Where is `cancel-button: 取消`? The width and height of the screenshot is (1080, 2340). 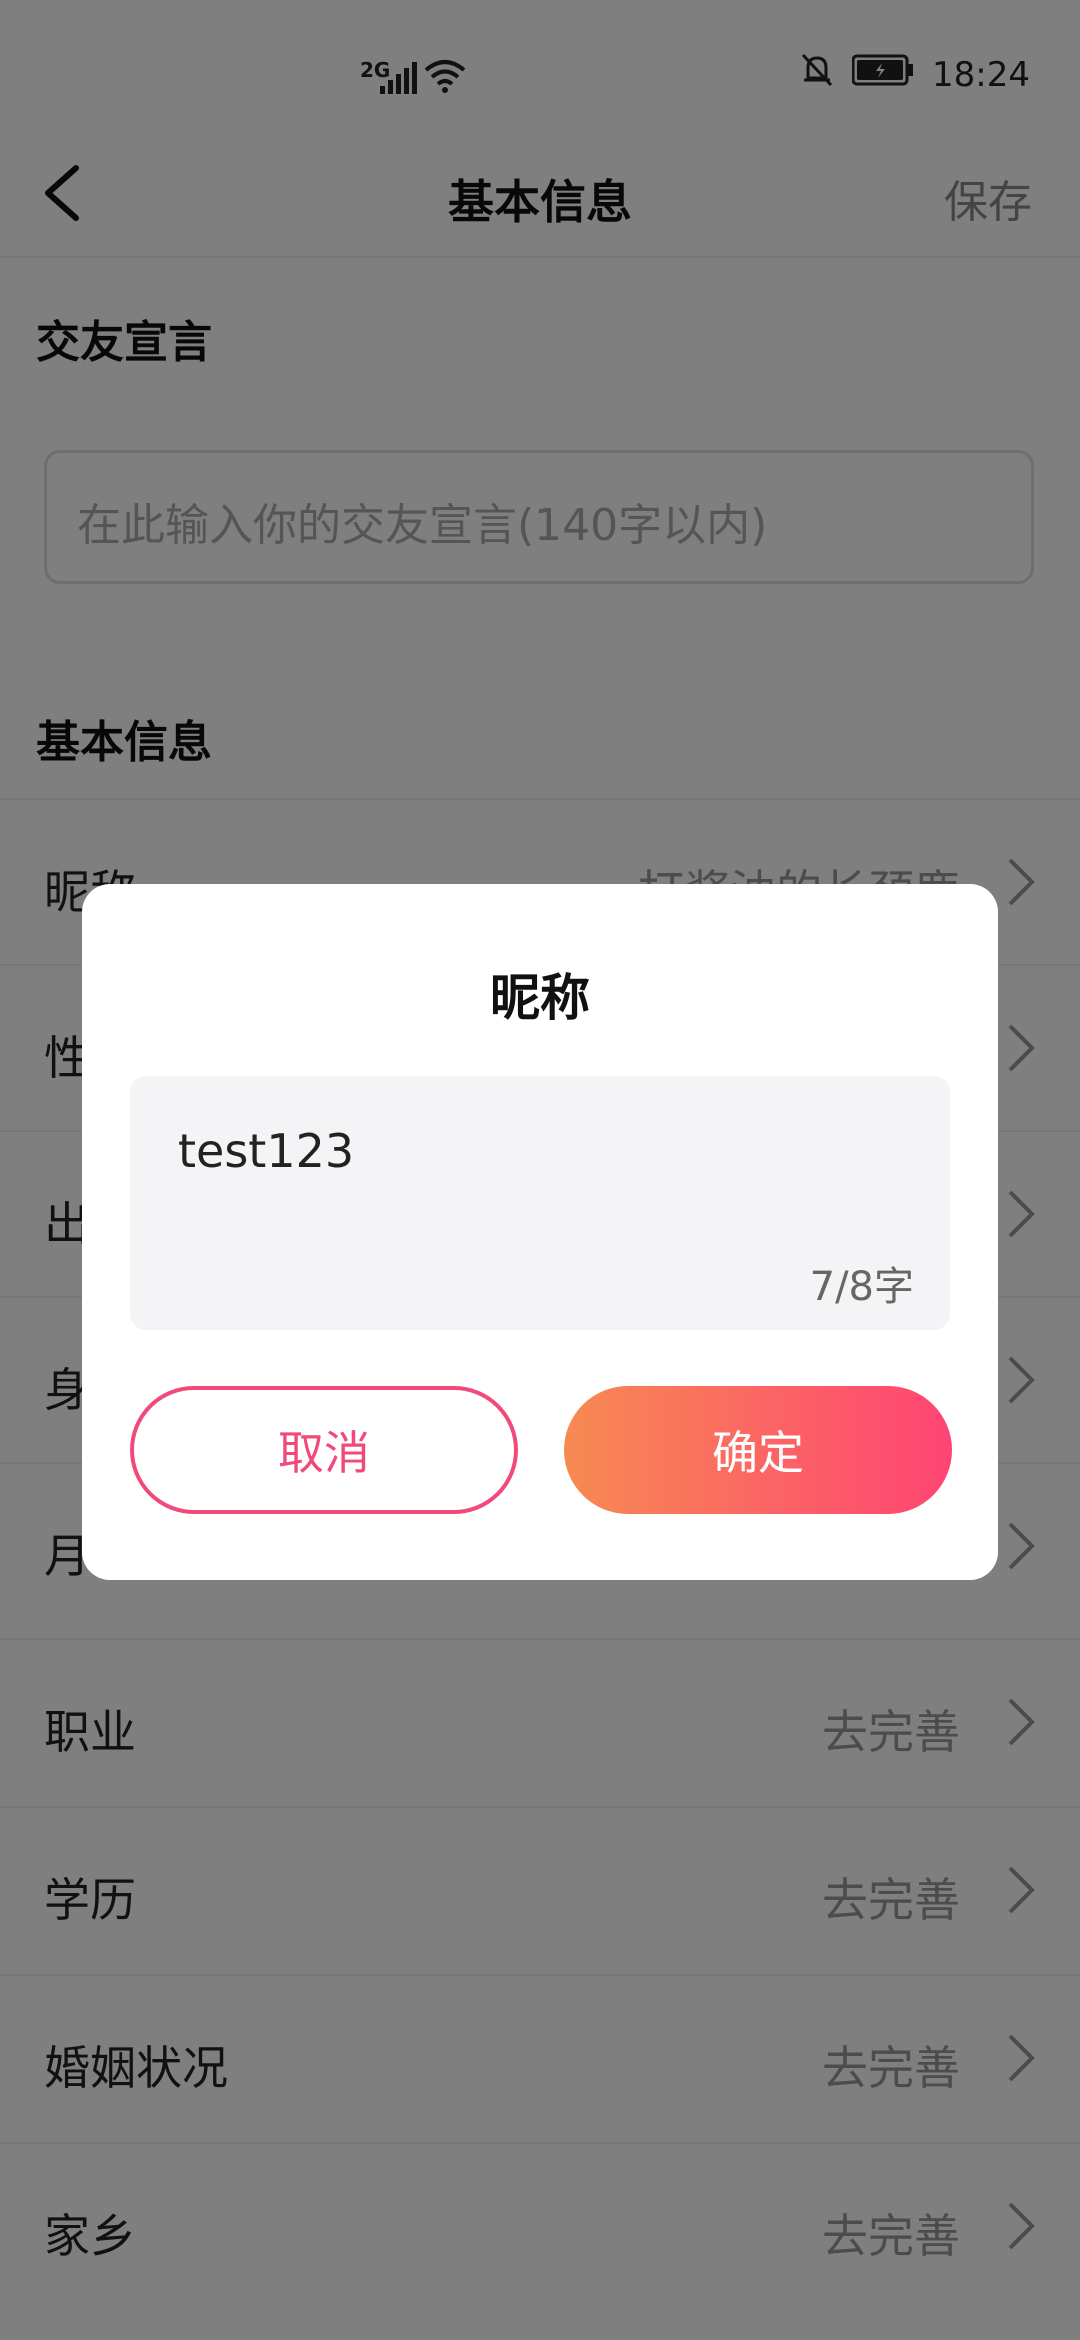
cancel-button: 取消 is located at coordinates (324, 1450).